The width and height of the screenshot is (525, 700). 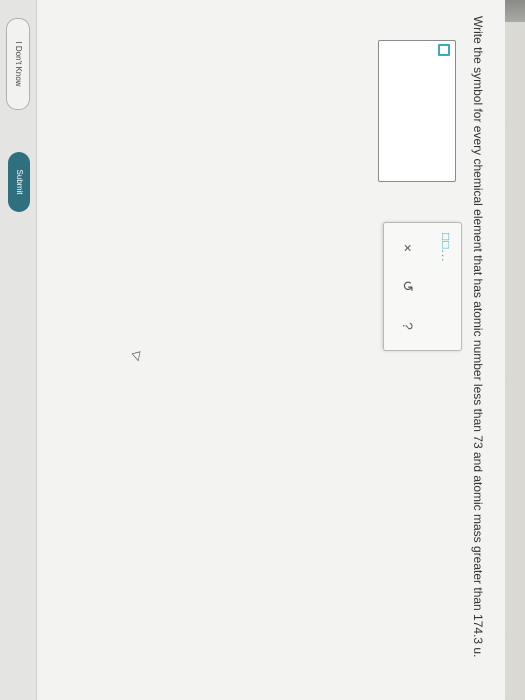 What do you see at coordinates (408, 326) in the screenshot?
I see `help-icon: ?` at bounding box center [408, 326].